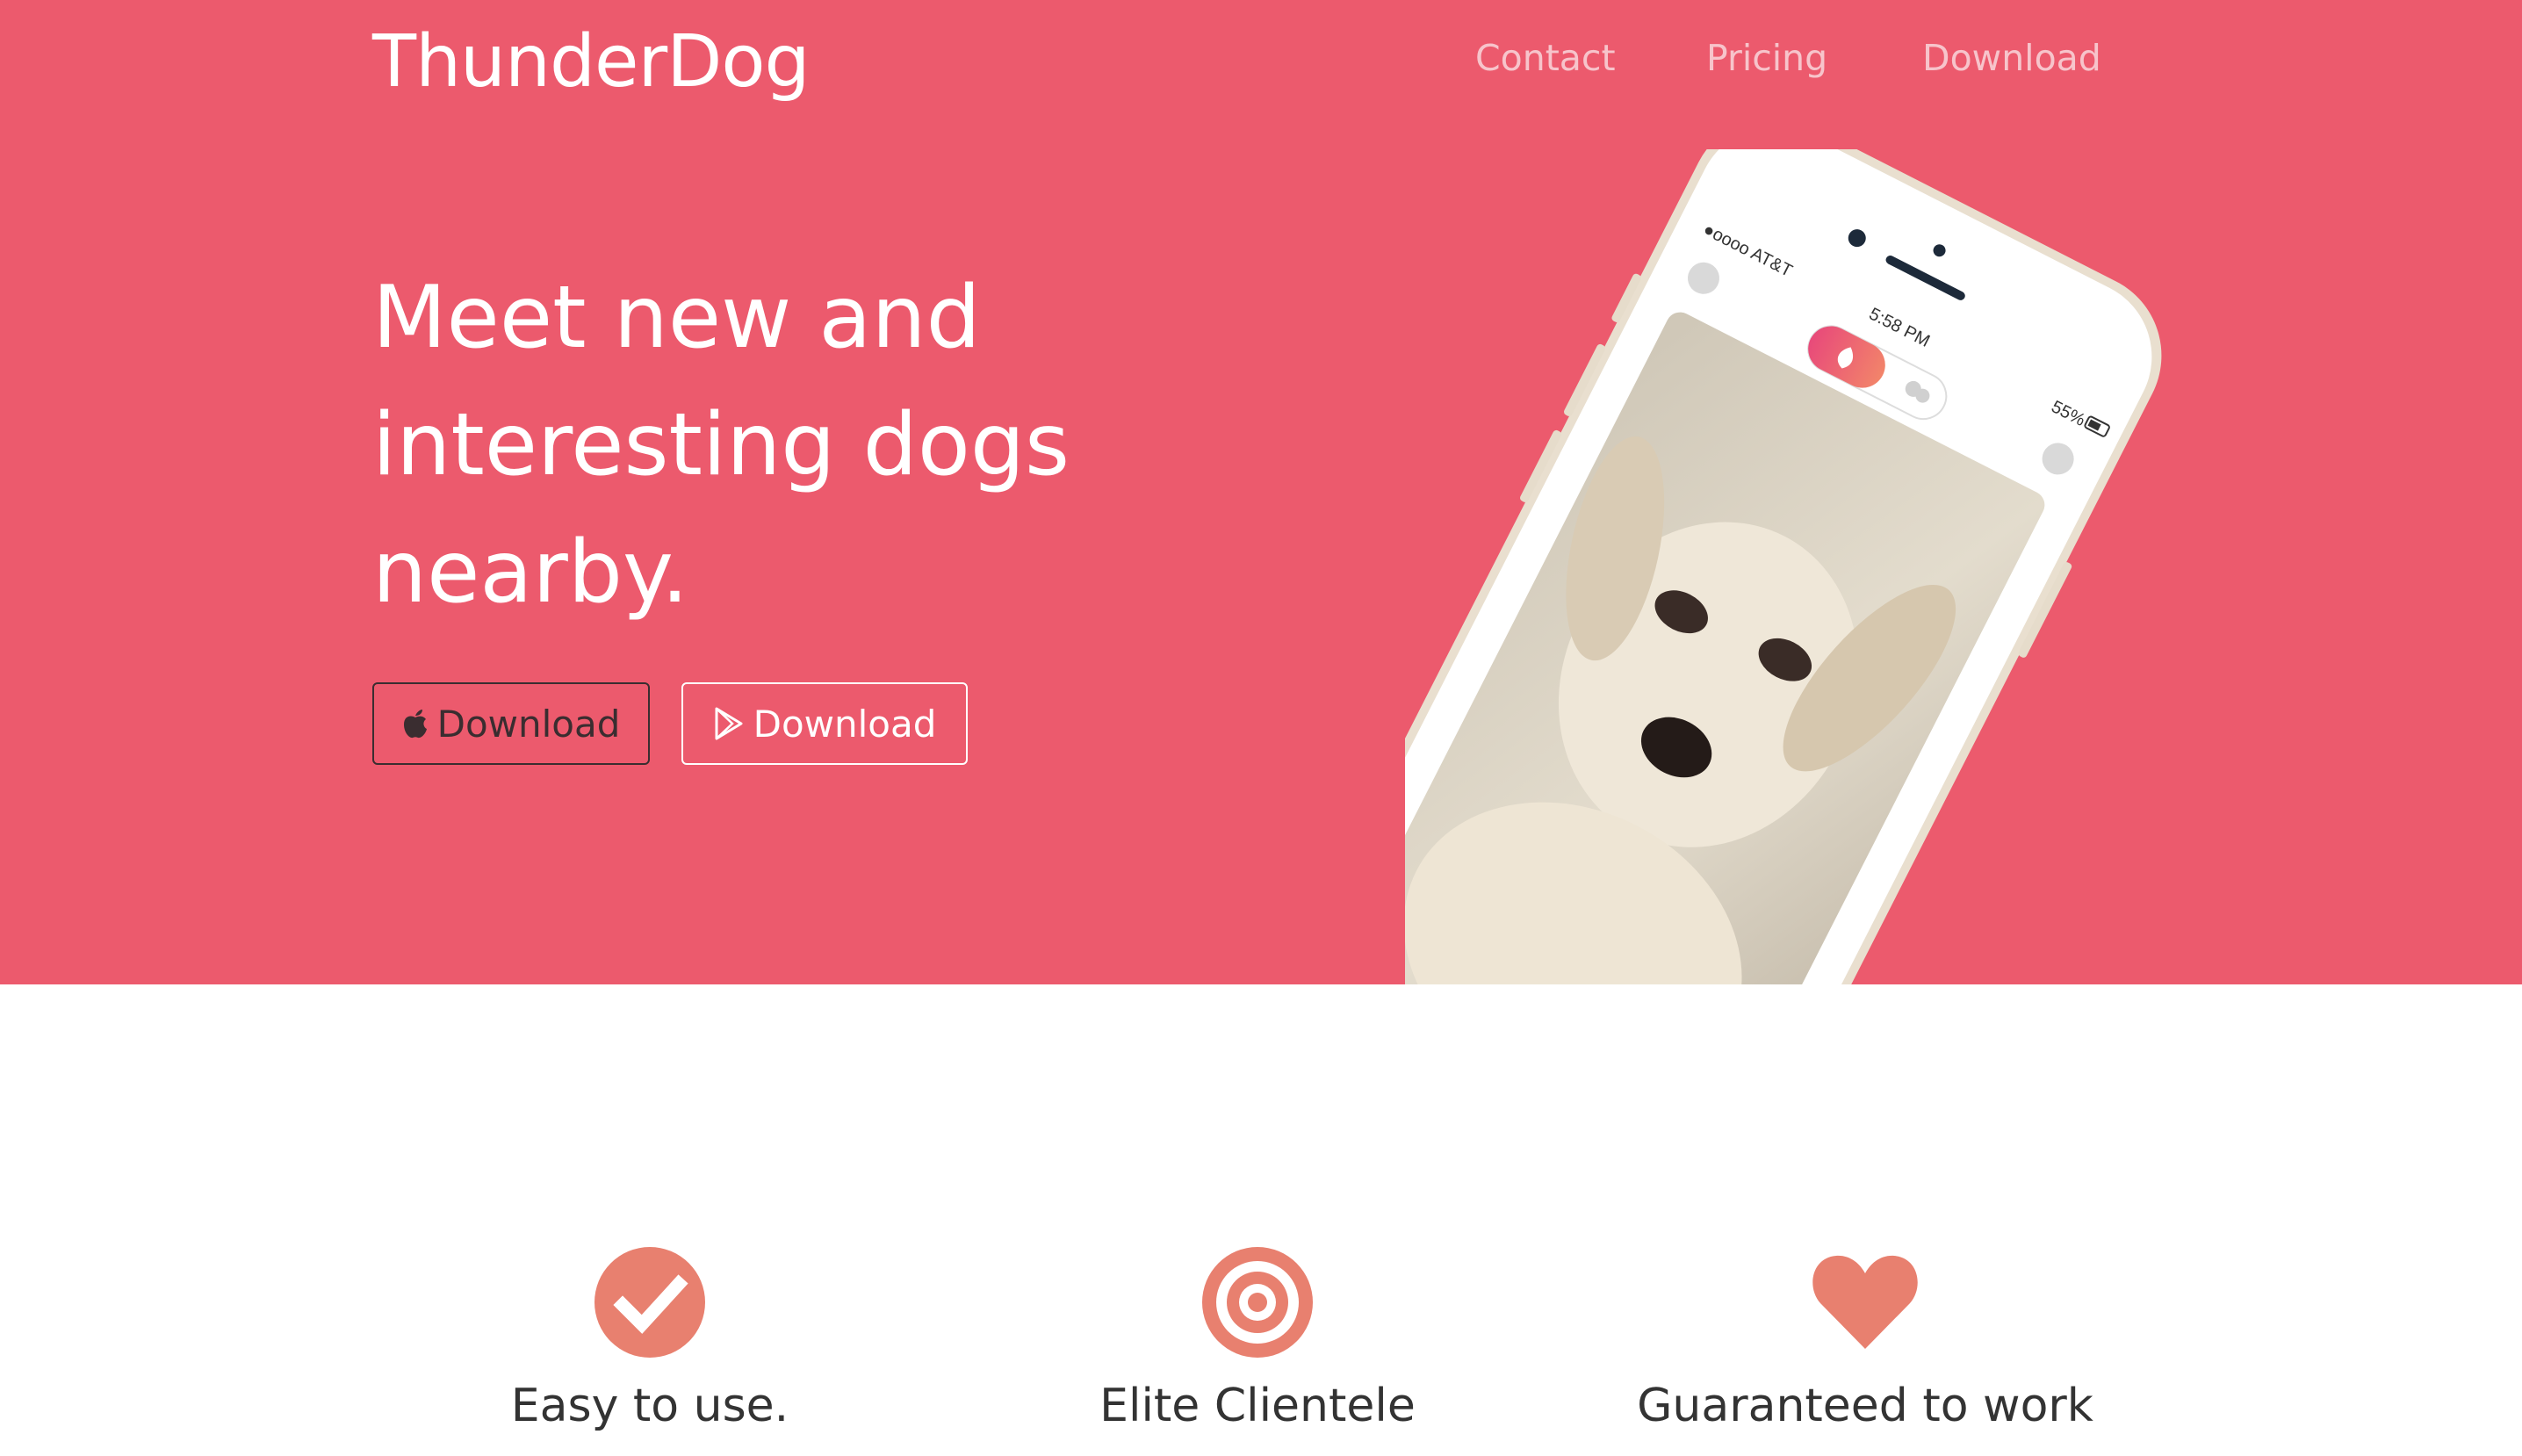  Describe the element at coordinates (1545, 58) in the screenshot. I see `nav-link-contact: Contact` at that location.